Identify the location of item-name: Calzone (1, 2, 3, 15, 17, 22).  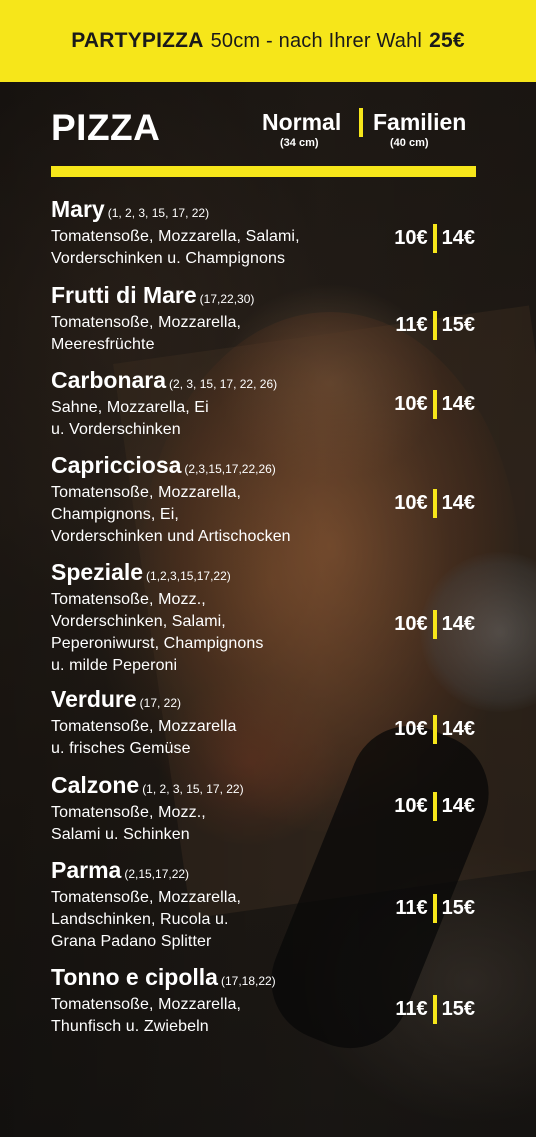
(211, 787).